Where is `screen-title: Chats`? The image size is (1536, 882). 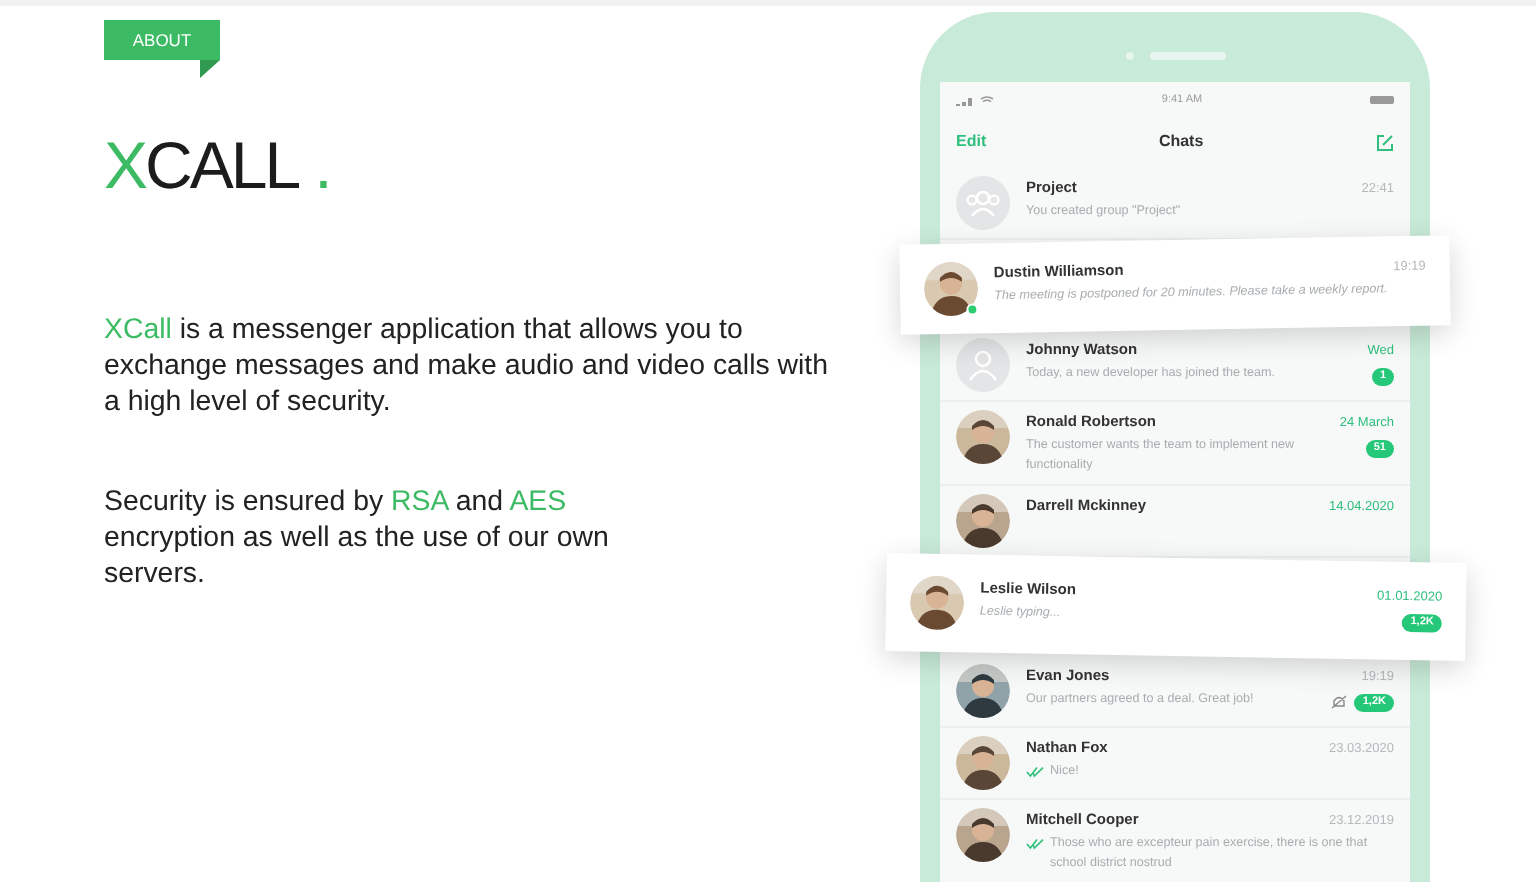 screen-title: Chats is located at coordinates (1181, 142).